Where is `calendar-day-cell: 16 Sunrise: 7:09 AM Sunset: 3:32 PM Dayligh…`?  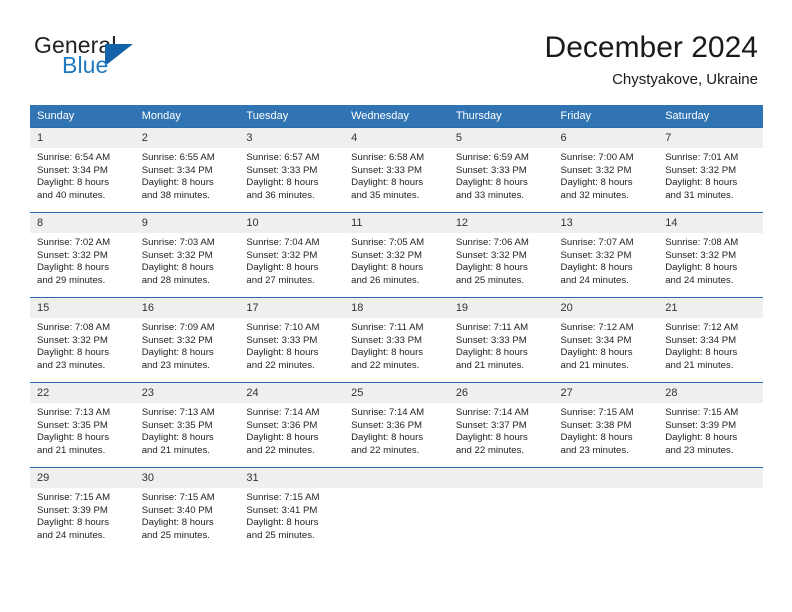 calendar-day-cell: 16 Sunrise: 7:09 AM Sunset: 3:32 PM Dayligh… is located at coordinates (187, 340).